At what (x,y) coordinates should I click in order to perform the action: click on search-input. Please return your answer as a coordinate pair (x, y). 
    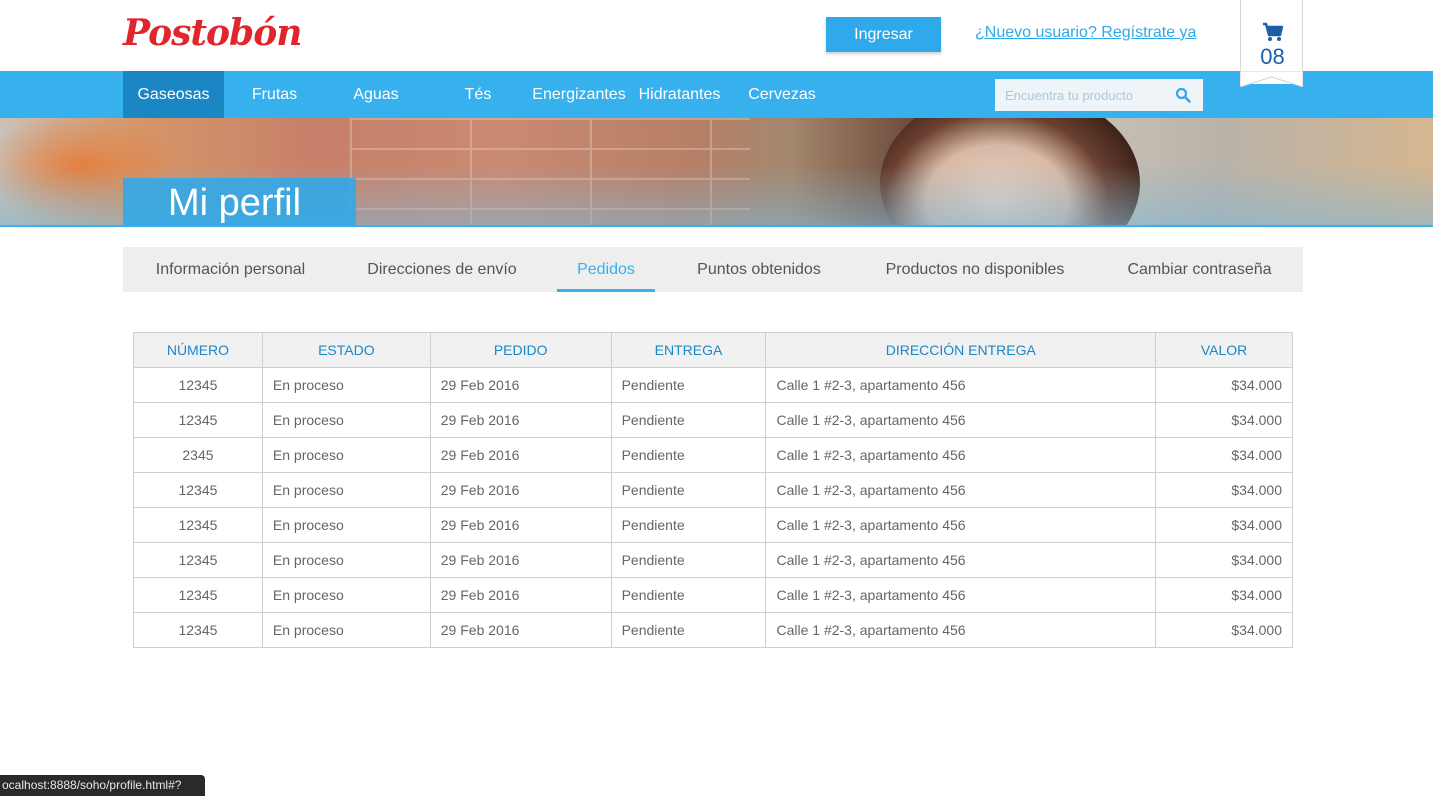
    Looking at the image, I should click on (1080, 95).